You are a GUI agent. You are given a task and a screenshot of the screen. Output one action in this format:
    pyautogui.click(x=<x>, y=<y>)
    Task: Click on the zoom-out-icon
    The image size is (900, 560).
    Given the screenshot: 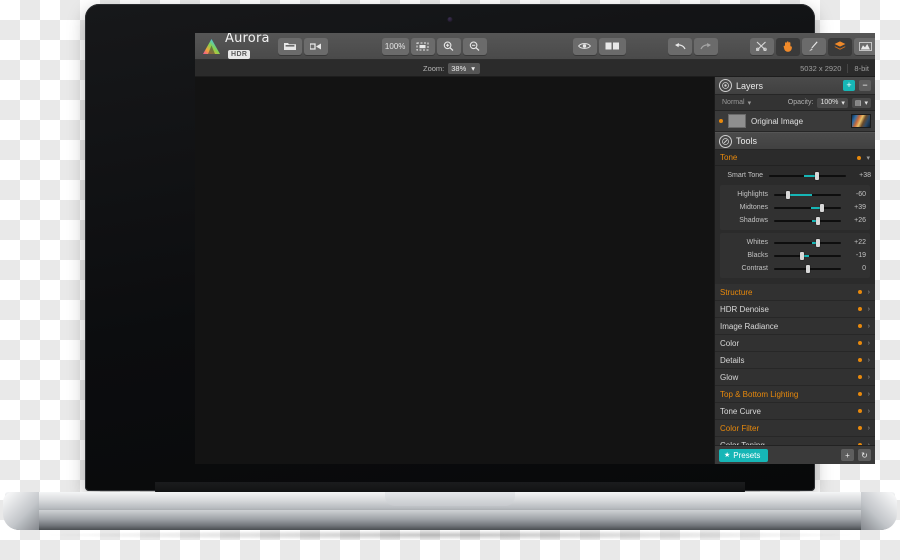 What is the action you would take?
    pyautogui.click(x=474, y=46)
    